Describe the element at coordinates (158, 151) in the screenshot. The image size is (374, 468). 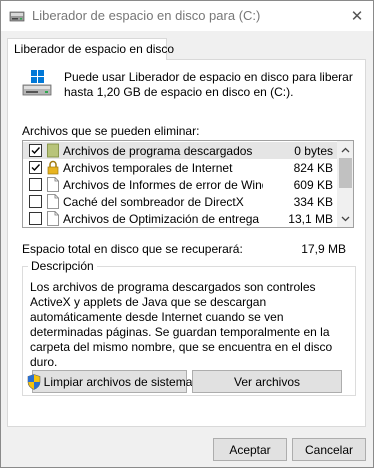
I see `file-name: Archivos de programa descargados` at that location.